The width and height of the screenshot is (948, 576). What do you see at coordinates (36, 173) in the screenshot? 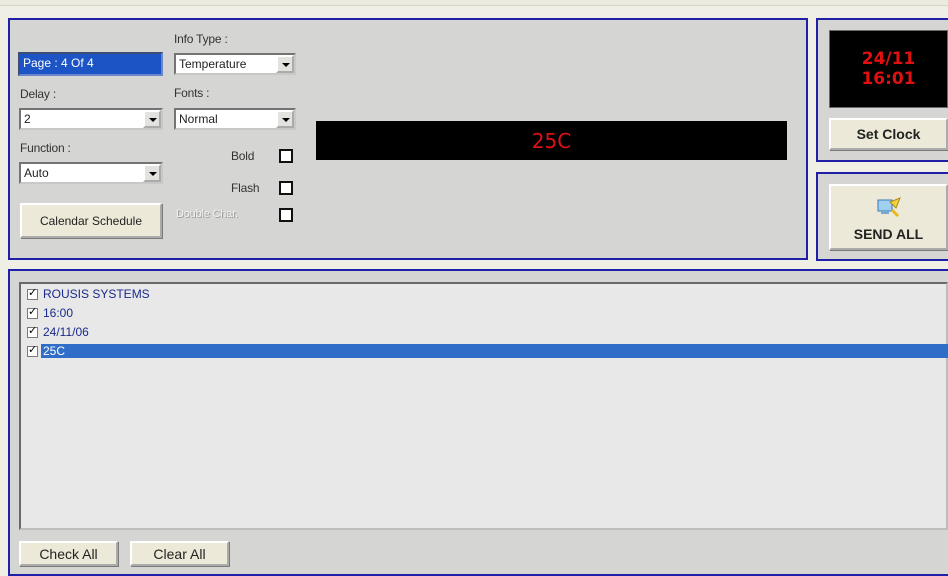
I see `function-value: Auto` at bounding box center [36, 173].